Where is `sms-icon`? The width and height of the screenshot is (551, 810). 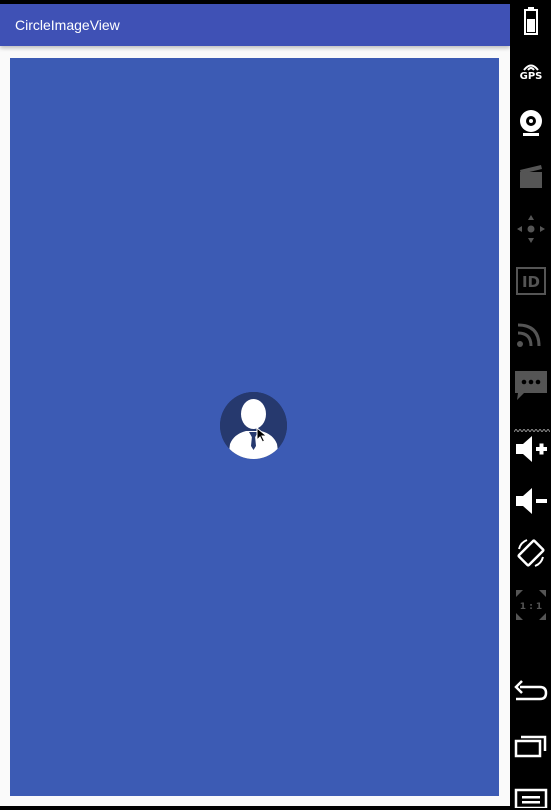
sms-icon is located at coordinates (531, 385).